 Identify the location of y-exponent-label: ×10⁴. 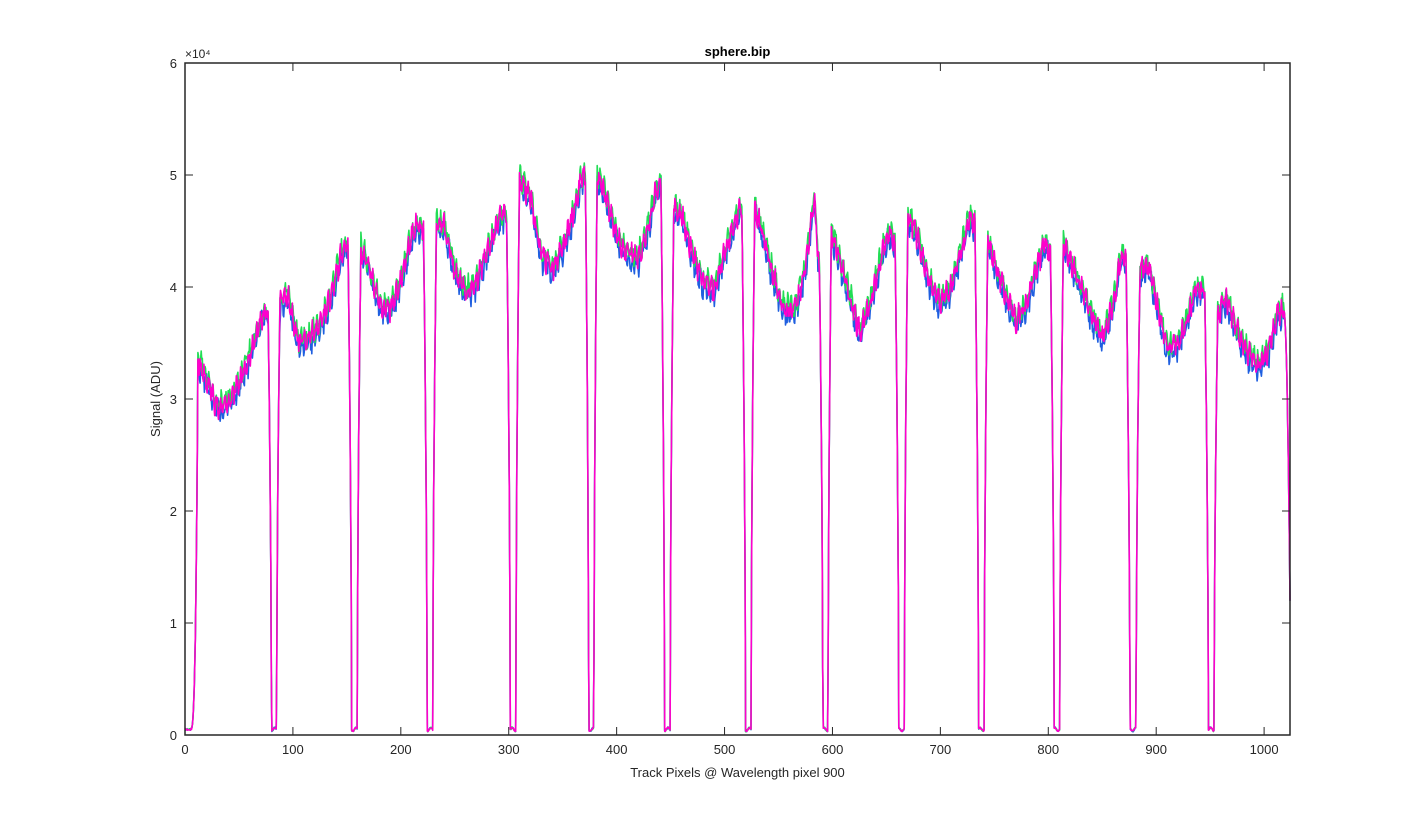
(198, 54).